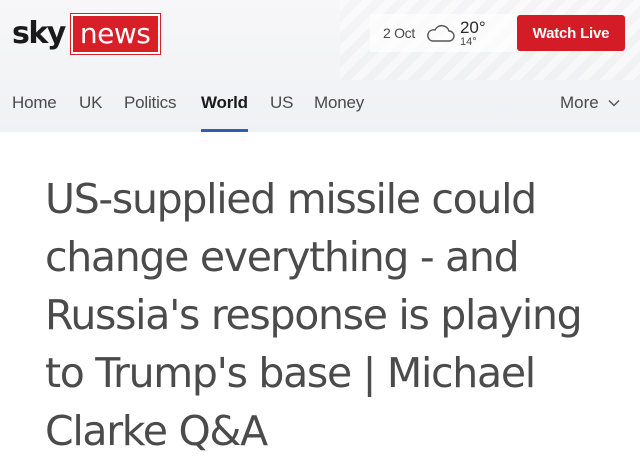 The width and height of the screenshot is (640, 460). What do you see at coordinates (281, 103) in the screenshot?
I see `nav-item-us: US` at bounding box center [281, 103].